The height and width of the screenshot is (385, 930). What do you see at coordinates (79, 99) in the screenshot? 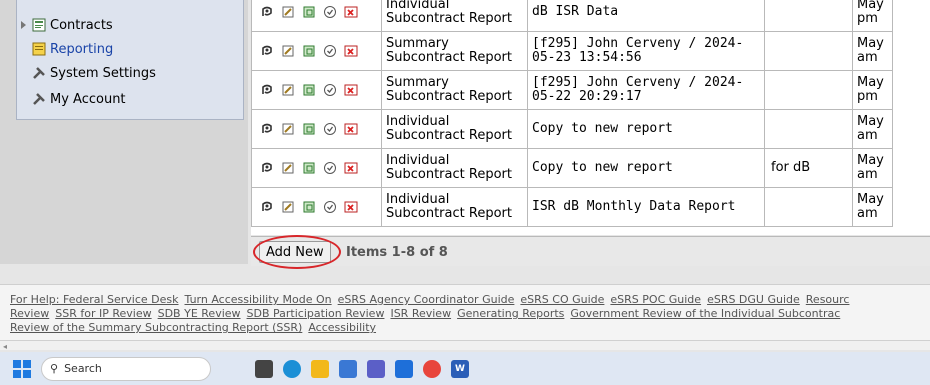
I see `sidebar-item-my-account: My Account` at bounding box center [79, 99].